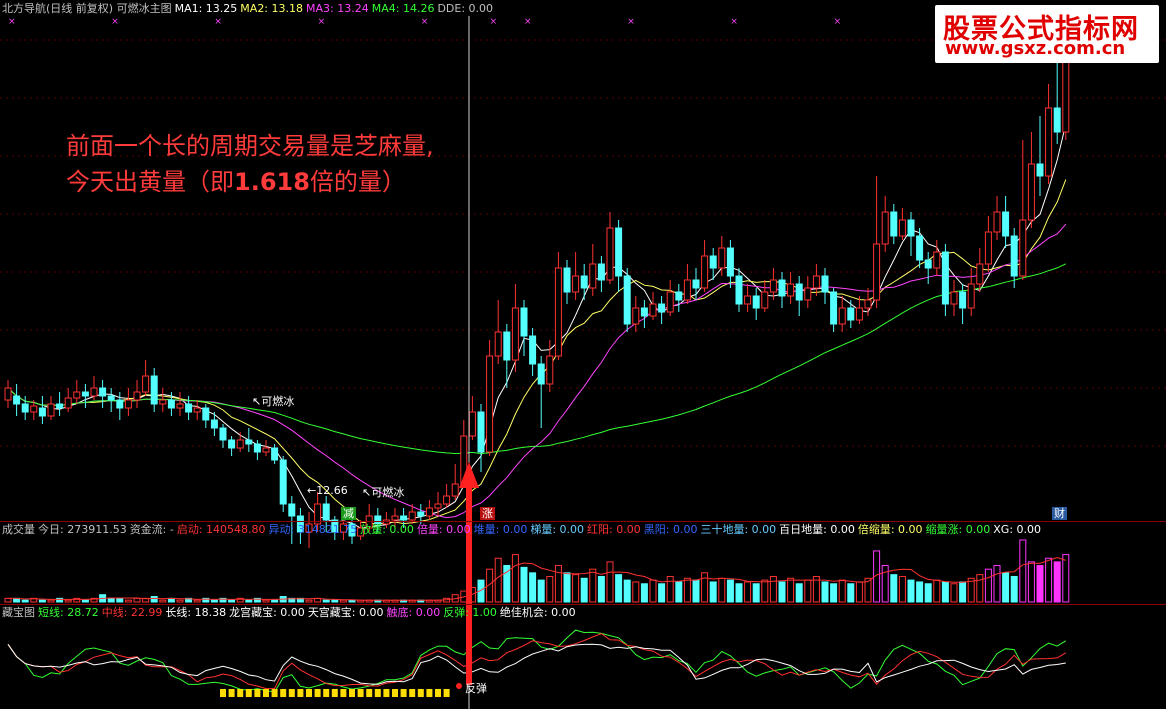  Describe the element at coordinates (537, 661) in the screenshot. I see `short-line-series` at that location.